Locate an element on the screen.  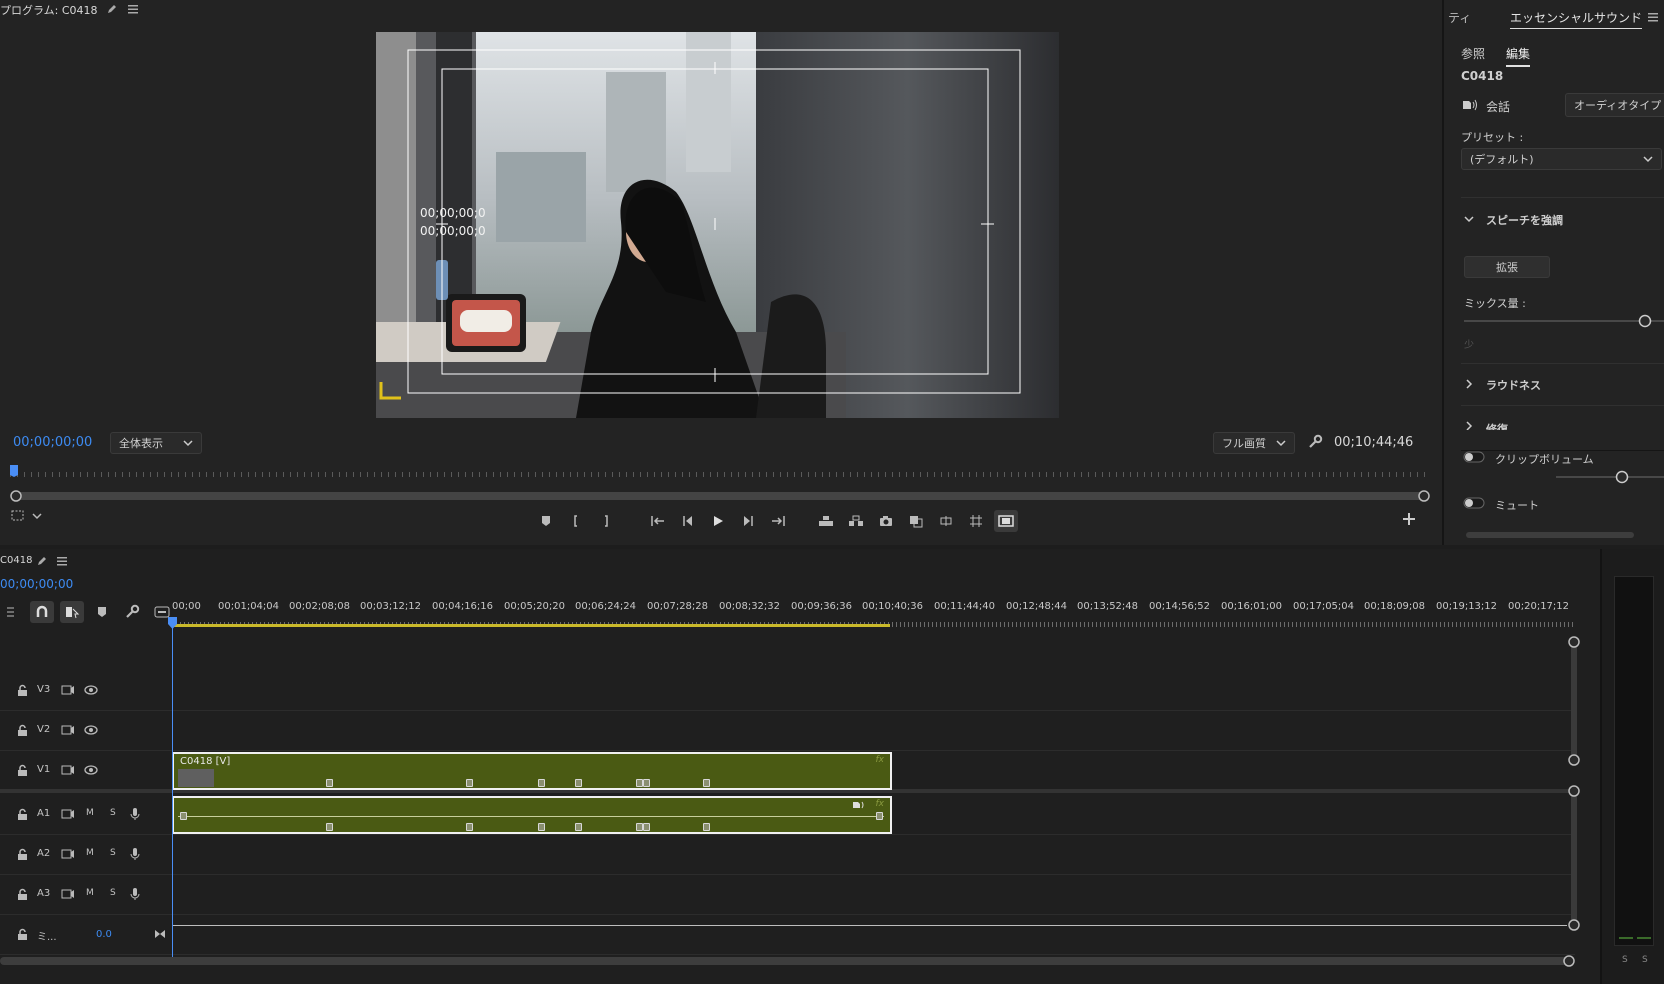
mark-out-button is located at coordinates (606, 521).